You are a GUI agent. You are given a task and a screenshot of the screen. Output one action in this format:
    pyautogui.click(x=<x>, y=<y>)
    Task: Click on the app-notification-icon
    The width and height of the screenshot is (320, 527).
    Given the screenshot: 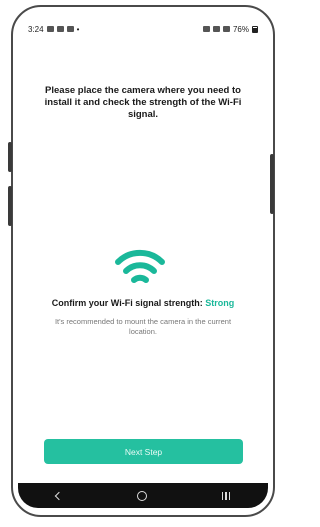 What is the action you would take?
    pyautogui.click(x=60, y=29)
    